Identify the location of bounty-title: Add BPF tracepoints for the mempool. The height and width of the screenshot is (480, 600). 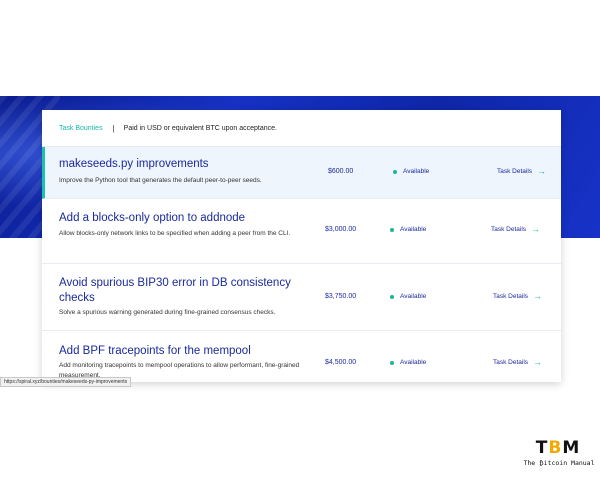
(179, 351).